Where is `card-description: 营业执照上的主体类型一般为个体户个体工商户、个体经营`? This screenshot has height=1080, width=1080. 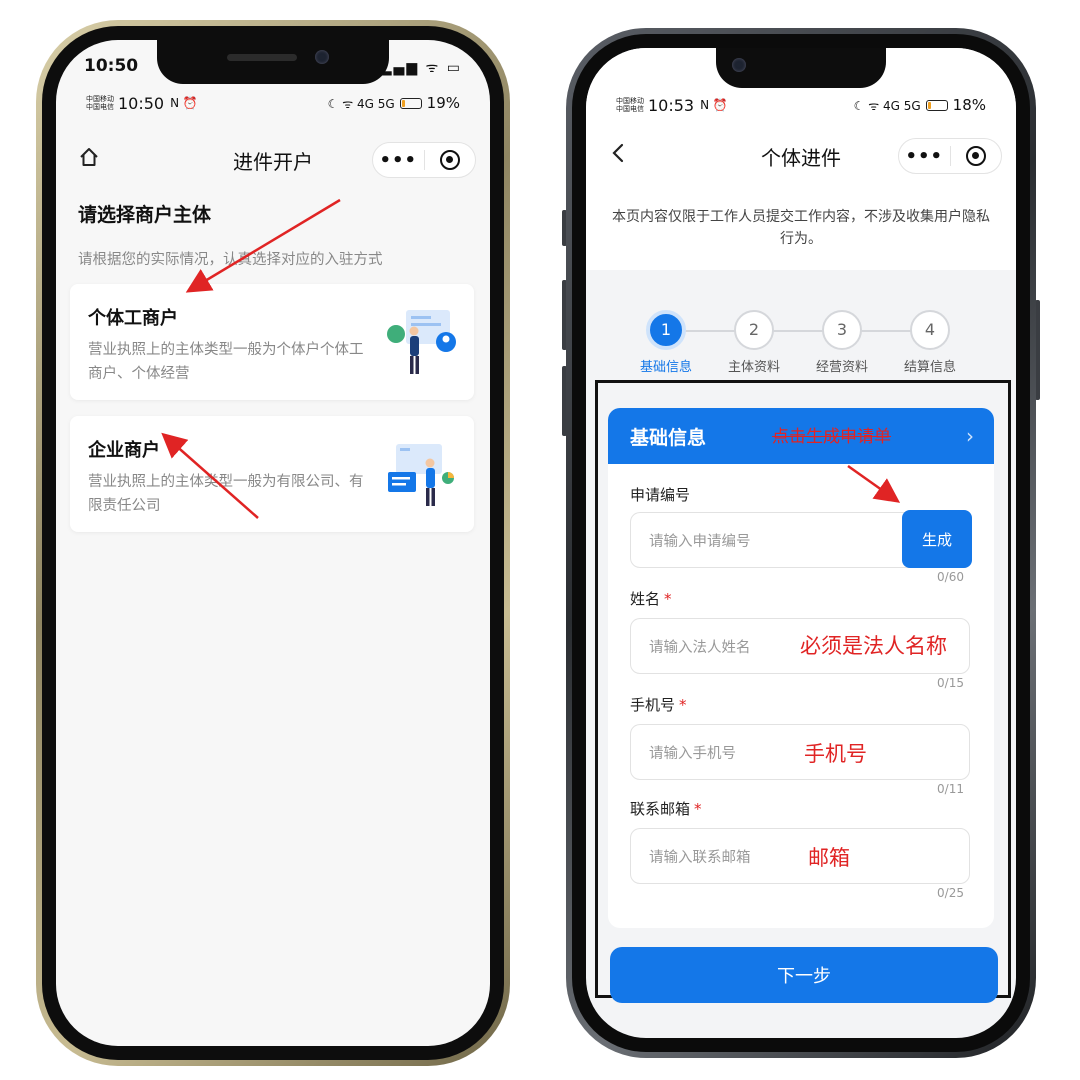 card-description: 营业执照上的主体类型一般为个体户个体工商户、个体经营 is located at coordinates (226, 362).